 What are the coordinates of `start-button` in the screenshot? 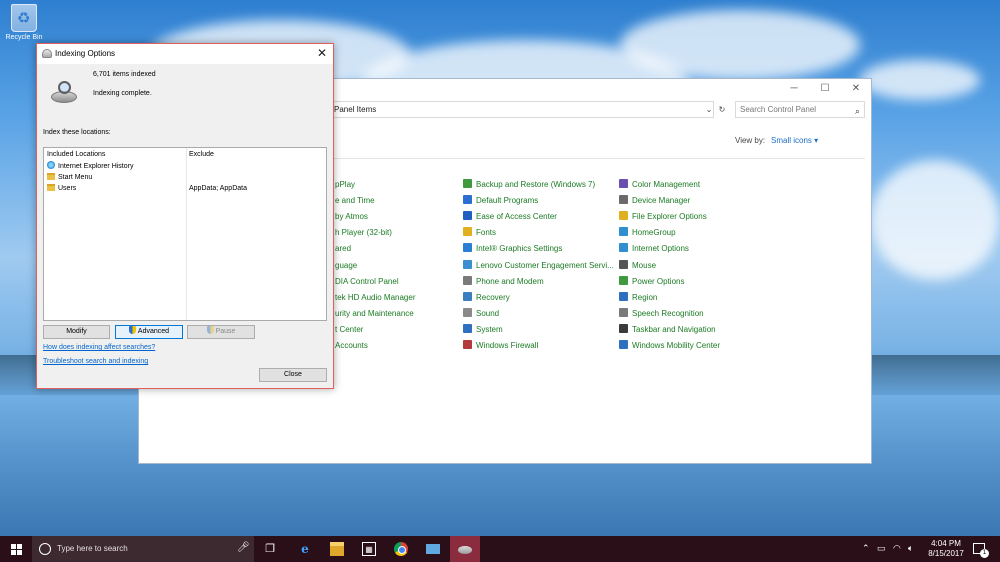 It's located at (16, 549).